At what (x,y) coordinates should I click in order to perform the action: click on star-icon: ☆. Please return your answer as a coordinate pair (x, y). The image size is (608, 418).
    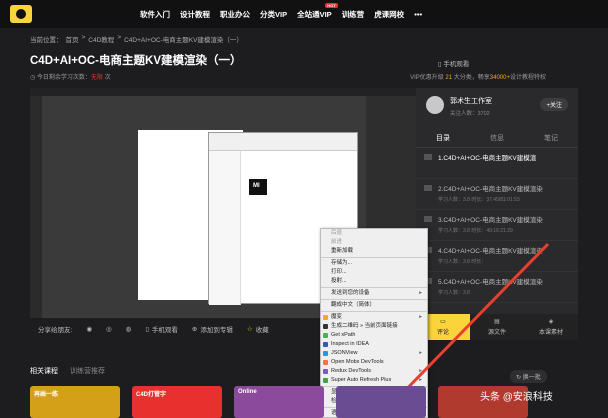
    Looking at the image, I should click on (249, 329).